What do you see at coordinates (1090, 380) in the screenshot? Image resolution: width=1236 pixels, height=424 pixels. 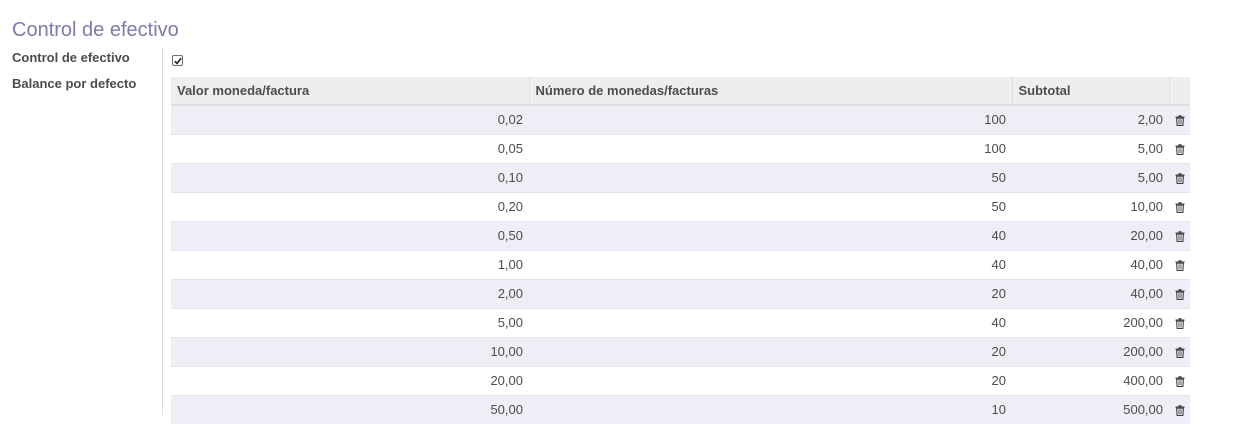 I see `cell-subtotal: 400,00` at bounding box center [1090, 380].